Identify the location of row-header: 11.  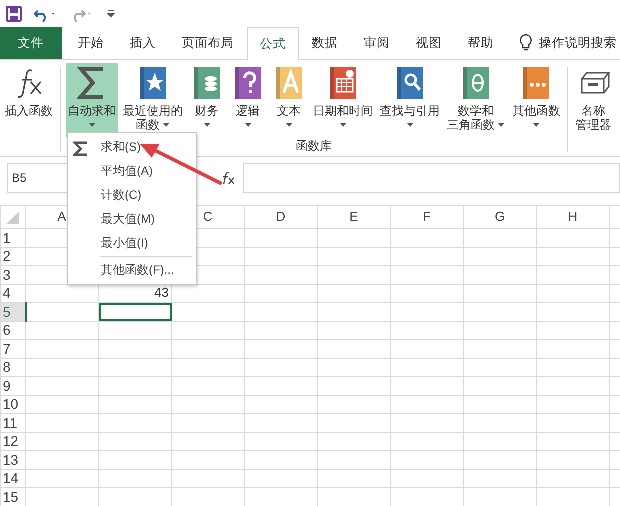
(13, 423).